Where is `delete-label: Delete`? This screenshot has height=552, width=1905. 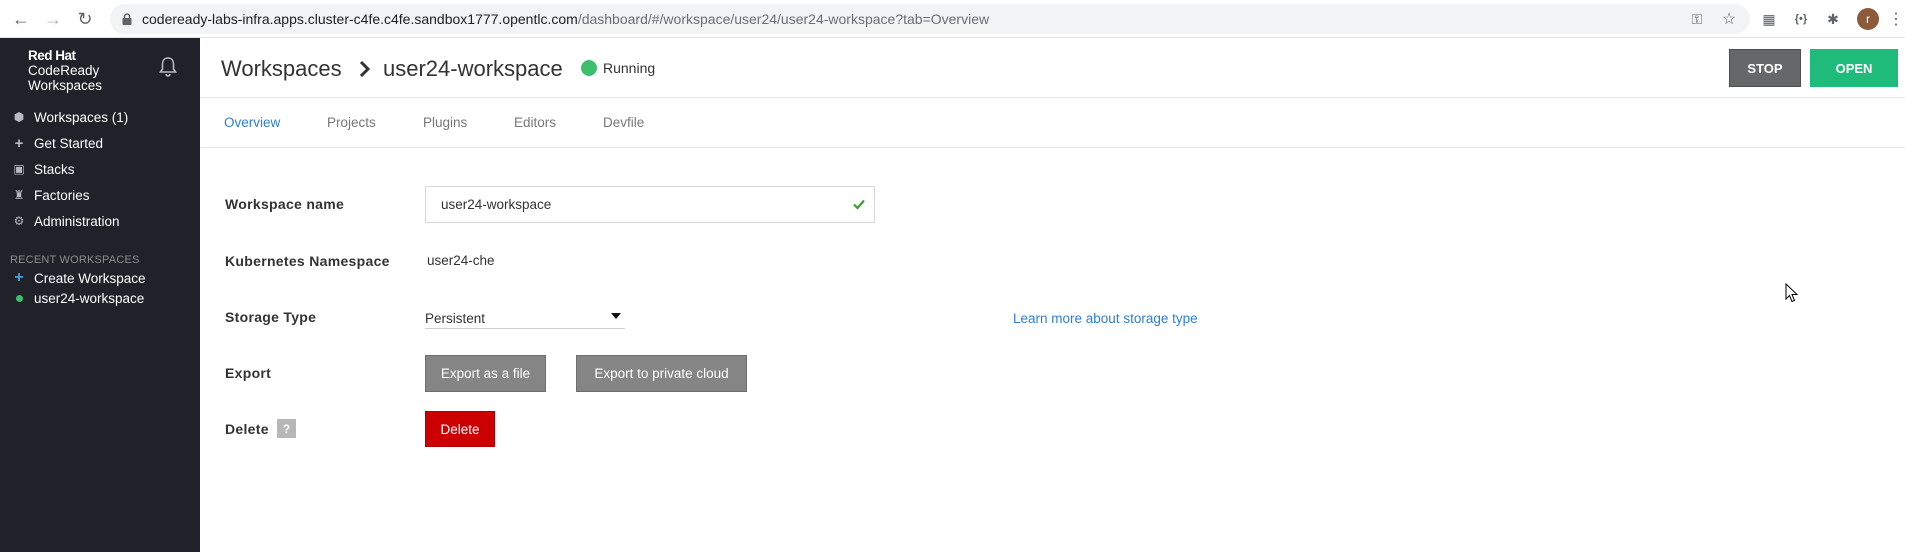 delete-label: Delete is located at coordinates (247, 429).